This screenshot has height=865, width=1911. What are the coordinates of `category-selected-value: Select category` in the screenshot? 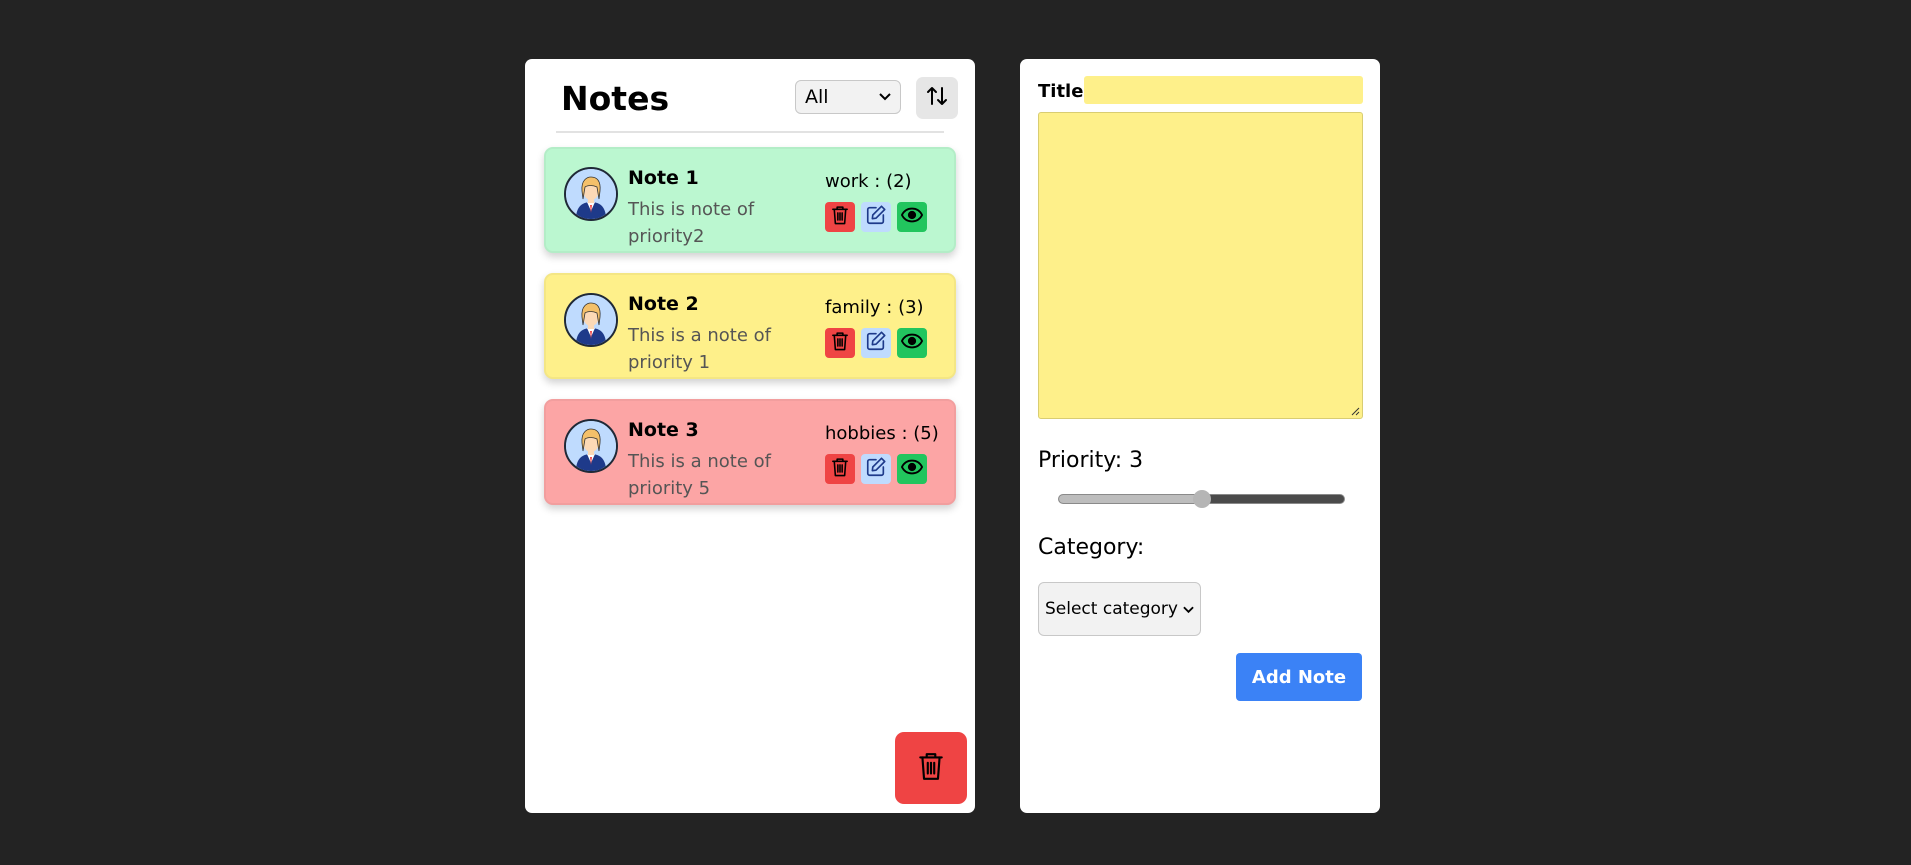 It's located at (1111, 609).